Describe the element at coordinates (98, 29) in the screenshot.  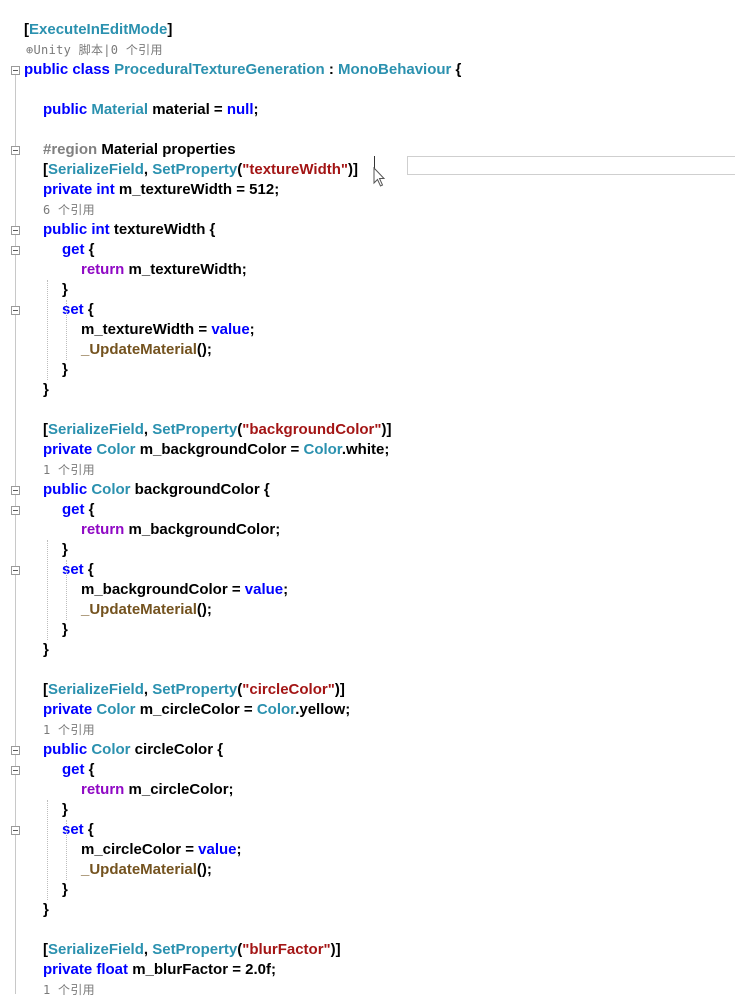
I see `code-token: ExecuteInEditMode` at that location.